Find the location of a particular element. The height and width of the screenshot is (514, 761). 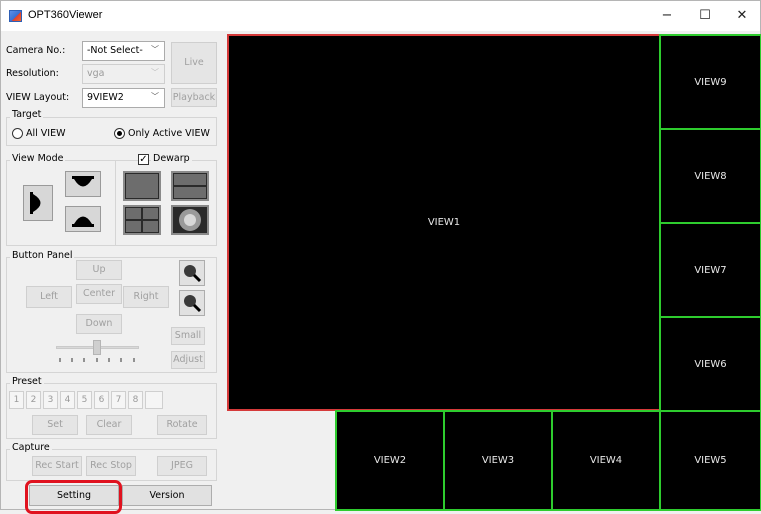

up-button: Up is located at coordinates (99, 270).